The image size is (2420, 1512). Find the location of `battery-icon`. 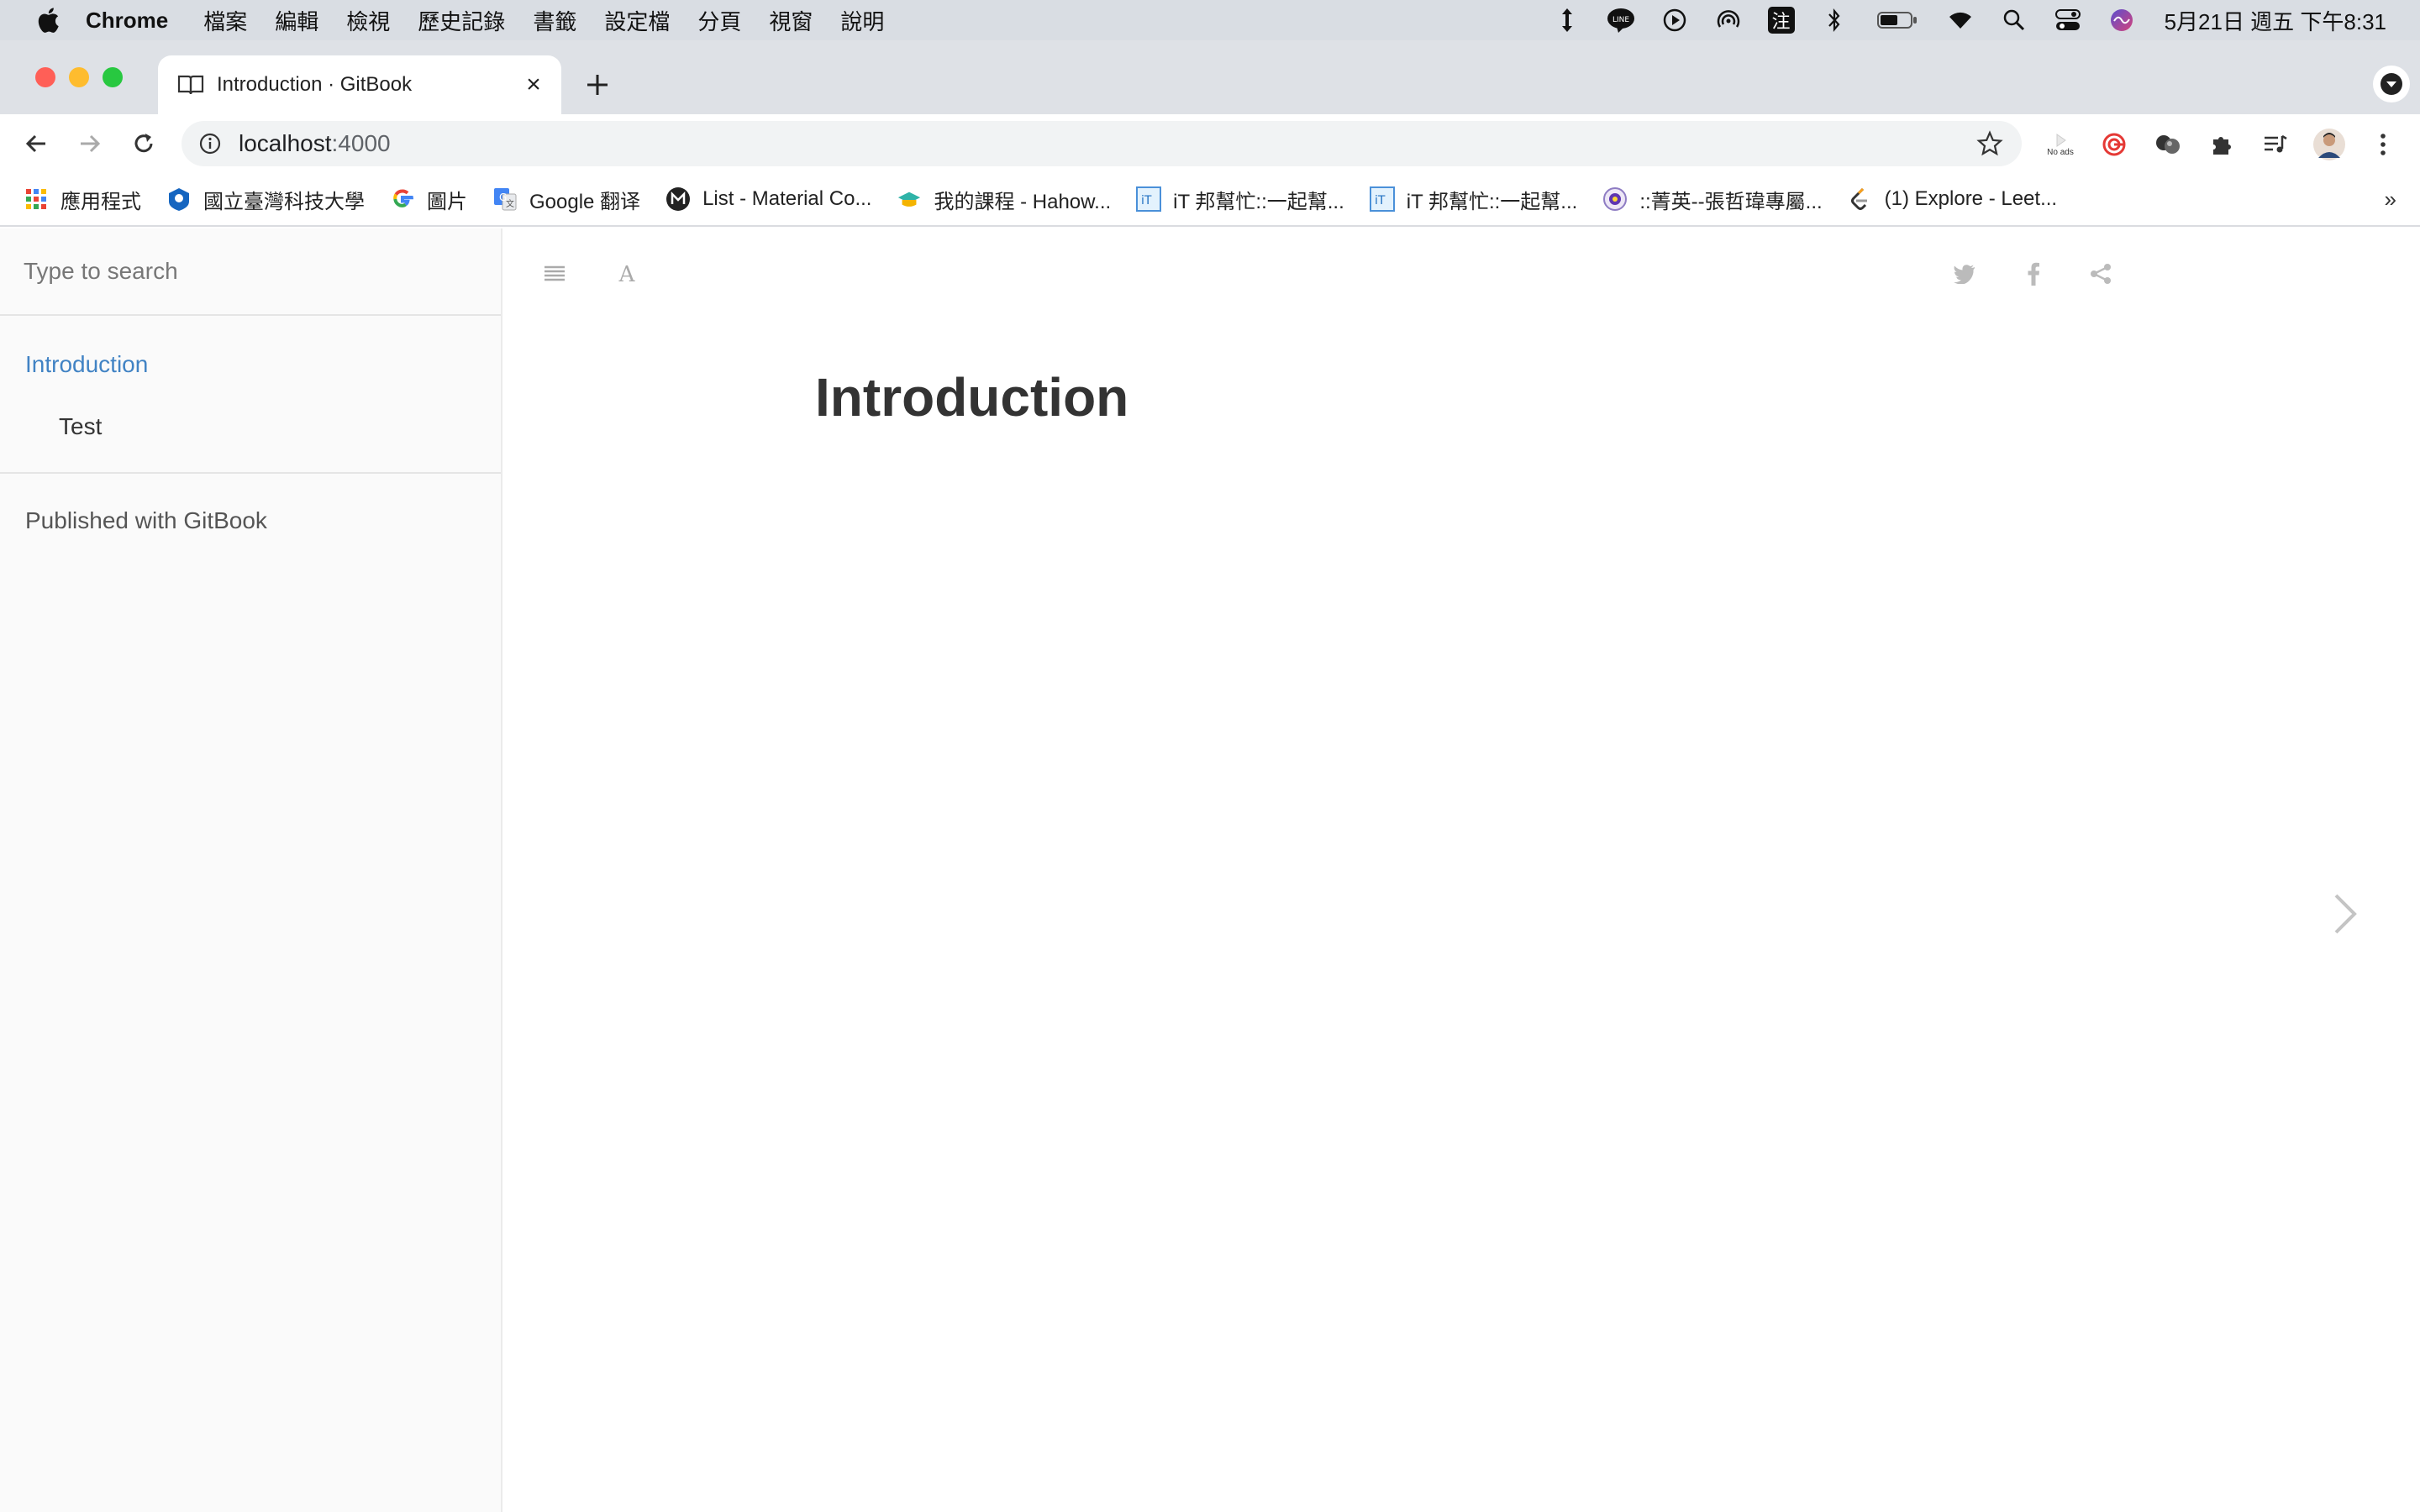

battery-icon is located at coordinates (1898, 20).